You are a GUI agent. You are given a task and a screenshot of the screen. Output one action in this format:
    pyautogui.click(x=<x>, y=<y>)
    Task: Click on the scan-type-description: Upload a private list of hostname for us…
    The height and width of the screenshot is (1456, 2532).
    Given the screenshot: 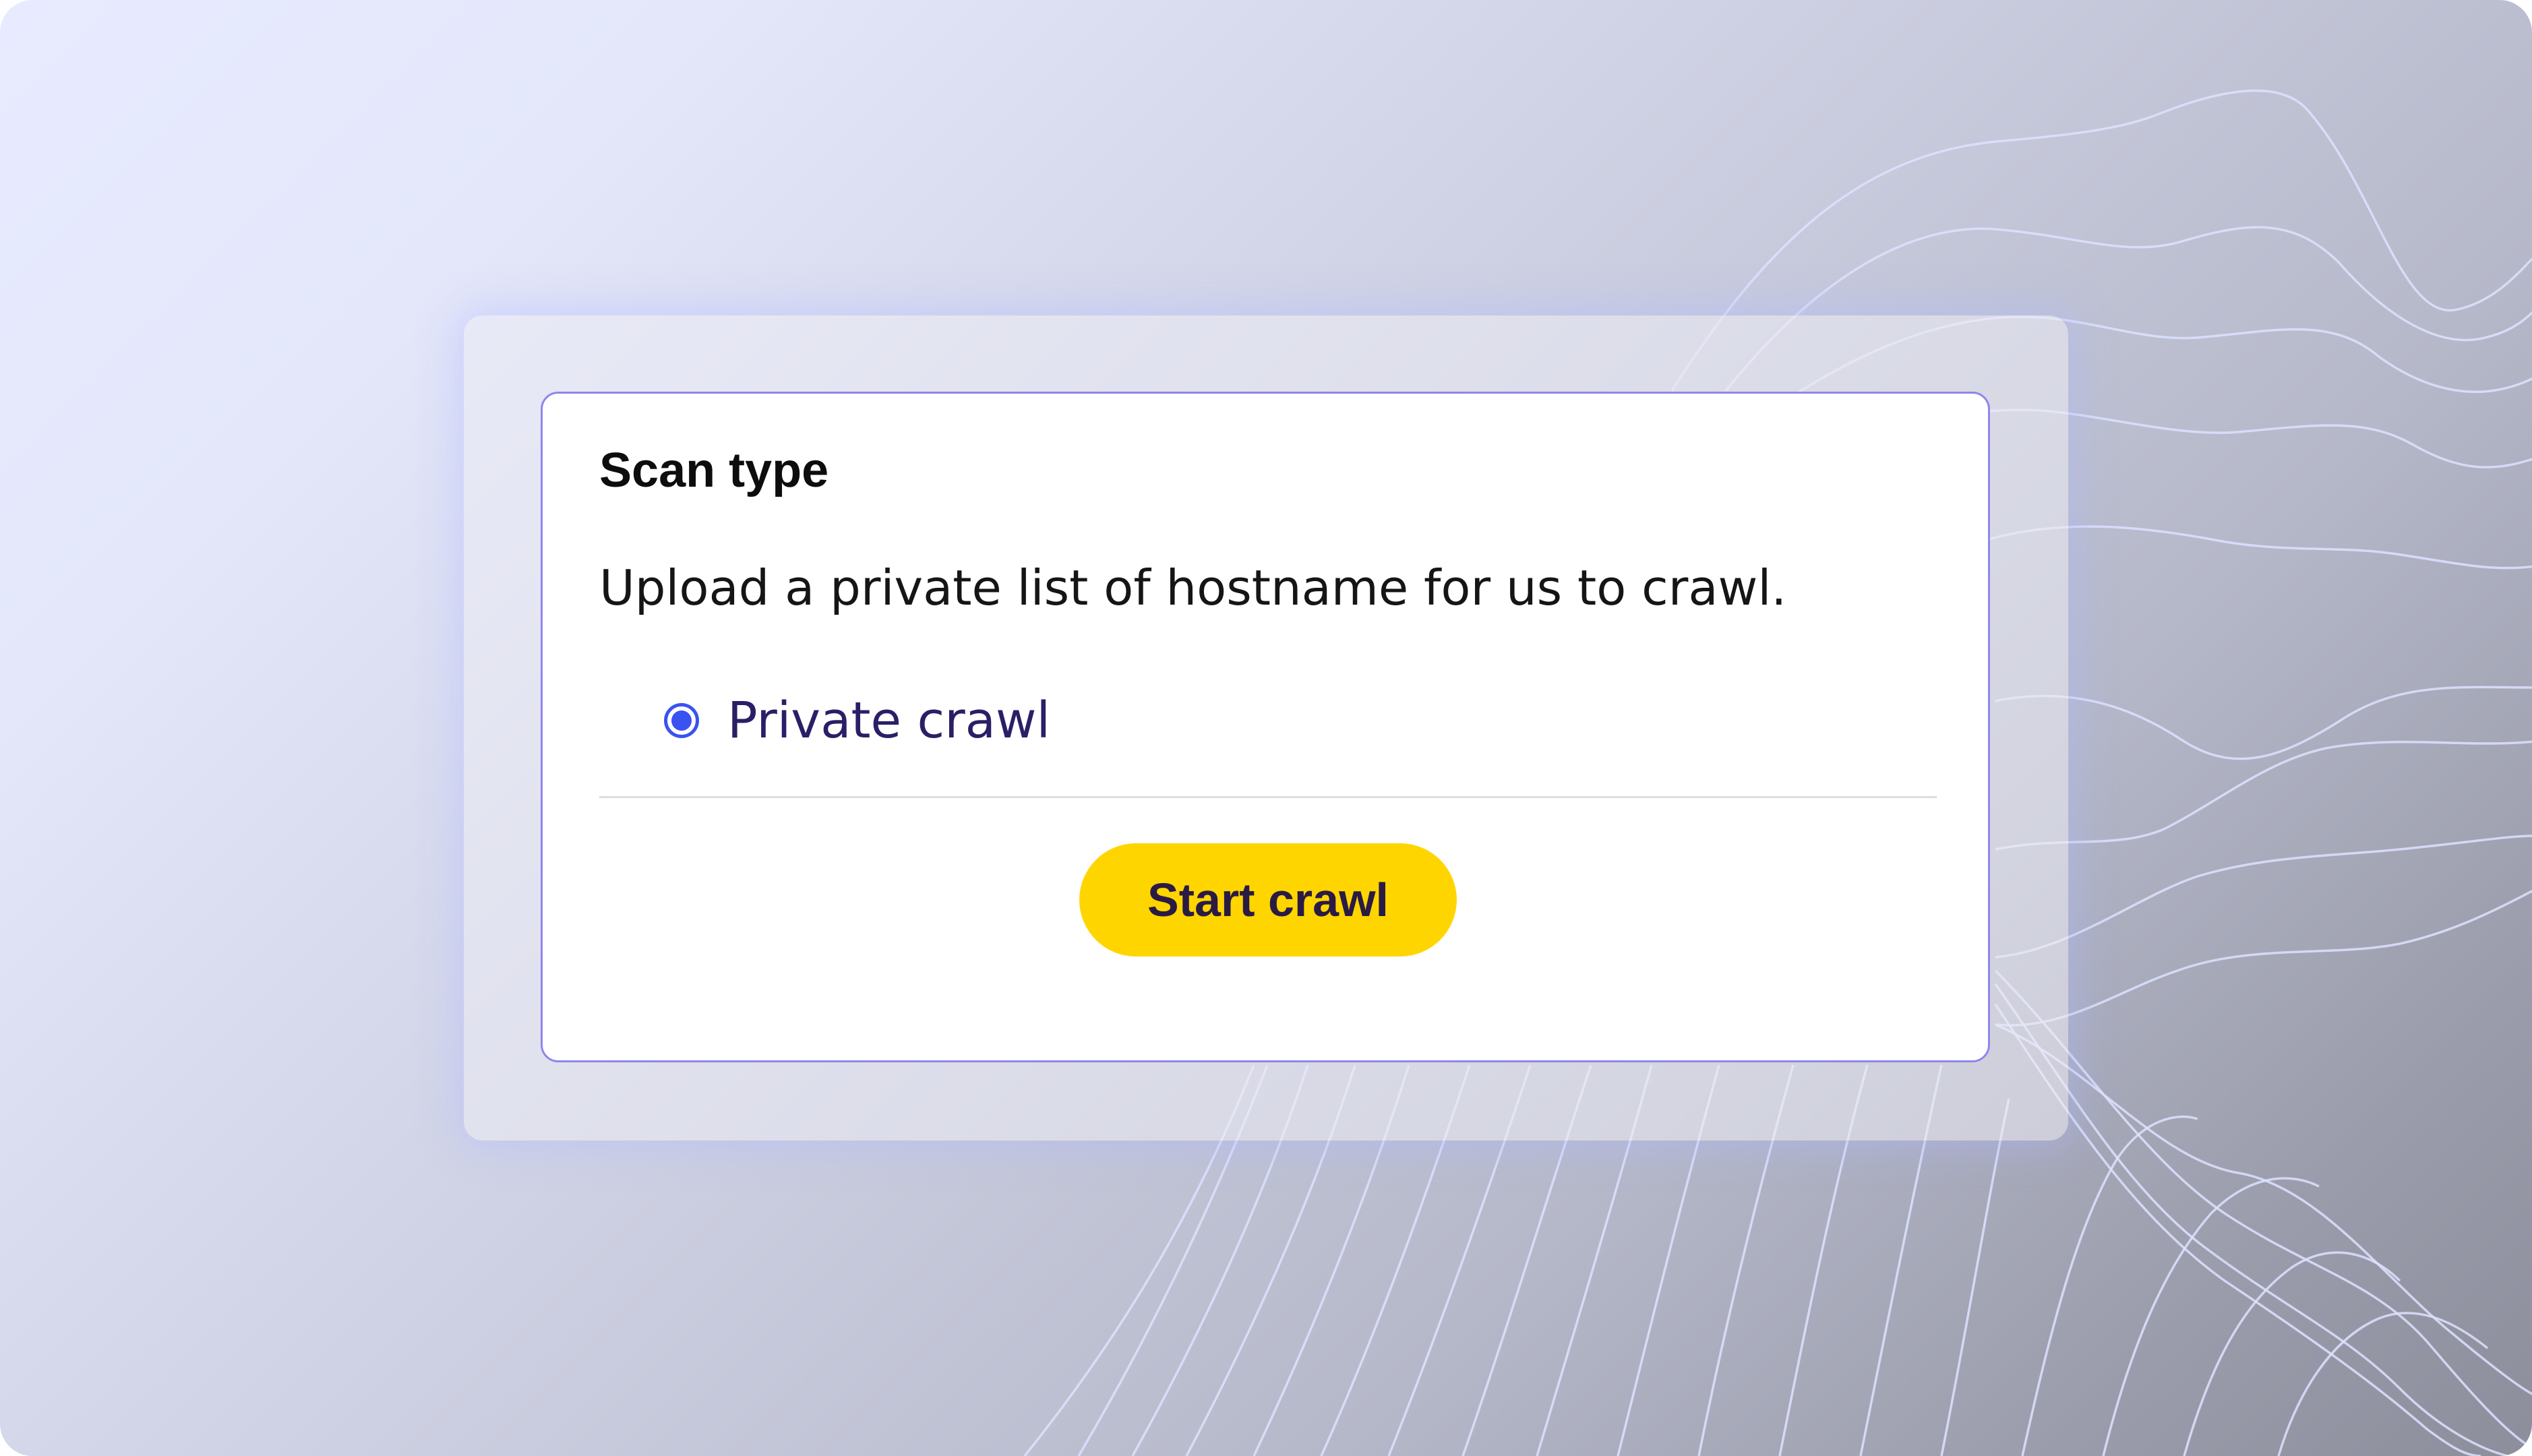 What is the action you would take?
    pyautogui.click(x=1193, y=587)
    